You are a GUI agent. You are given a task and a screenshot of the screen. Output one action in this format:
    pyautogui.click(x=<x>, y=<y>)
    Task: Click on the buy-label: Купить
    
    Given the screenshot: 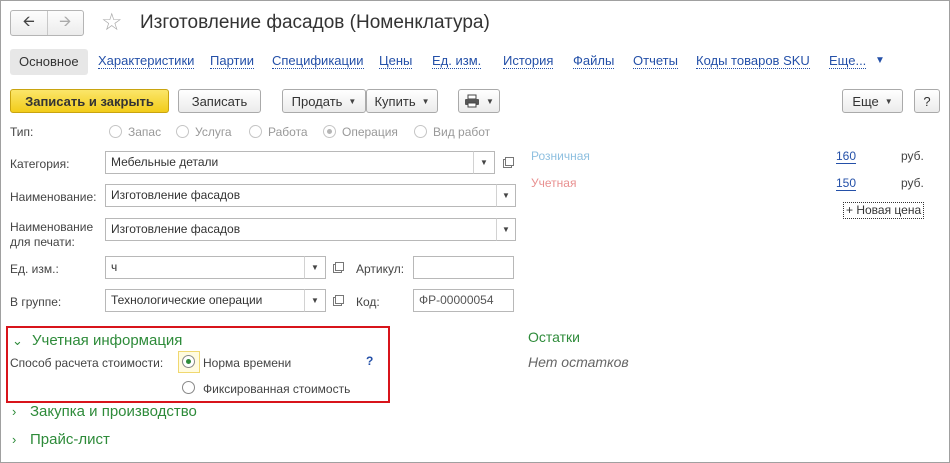 What is the action you would take?
    pyautogui.click(x=395, y=101)
    